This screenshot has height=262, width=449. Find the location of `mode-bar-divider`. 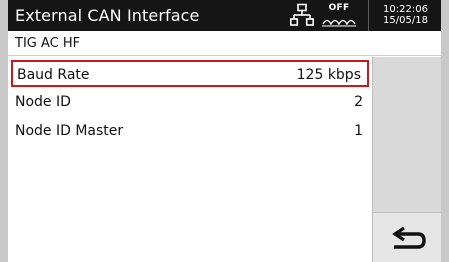

mode-bar-divider is located at coordinates (224, 55).